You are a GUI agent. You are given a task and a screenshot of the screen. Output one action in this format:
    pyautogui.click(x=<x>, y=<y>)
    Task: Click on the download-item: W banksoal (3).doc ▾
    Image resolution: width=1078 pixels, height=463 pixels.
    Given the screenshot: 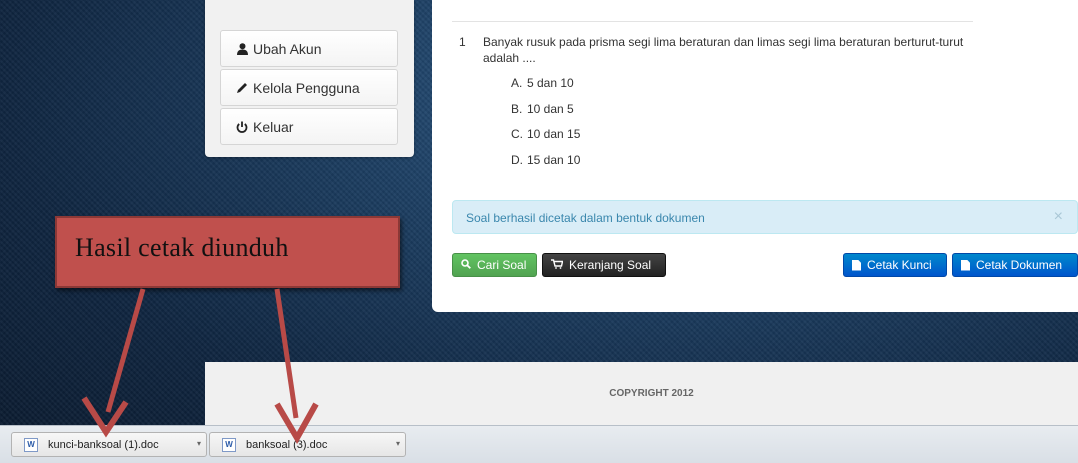 What is the action you would take?
    pyautogui.click(x=307, y=444)
    